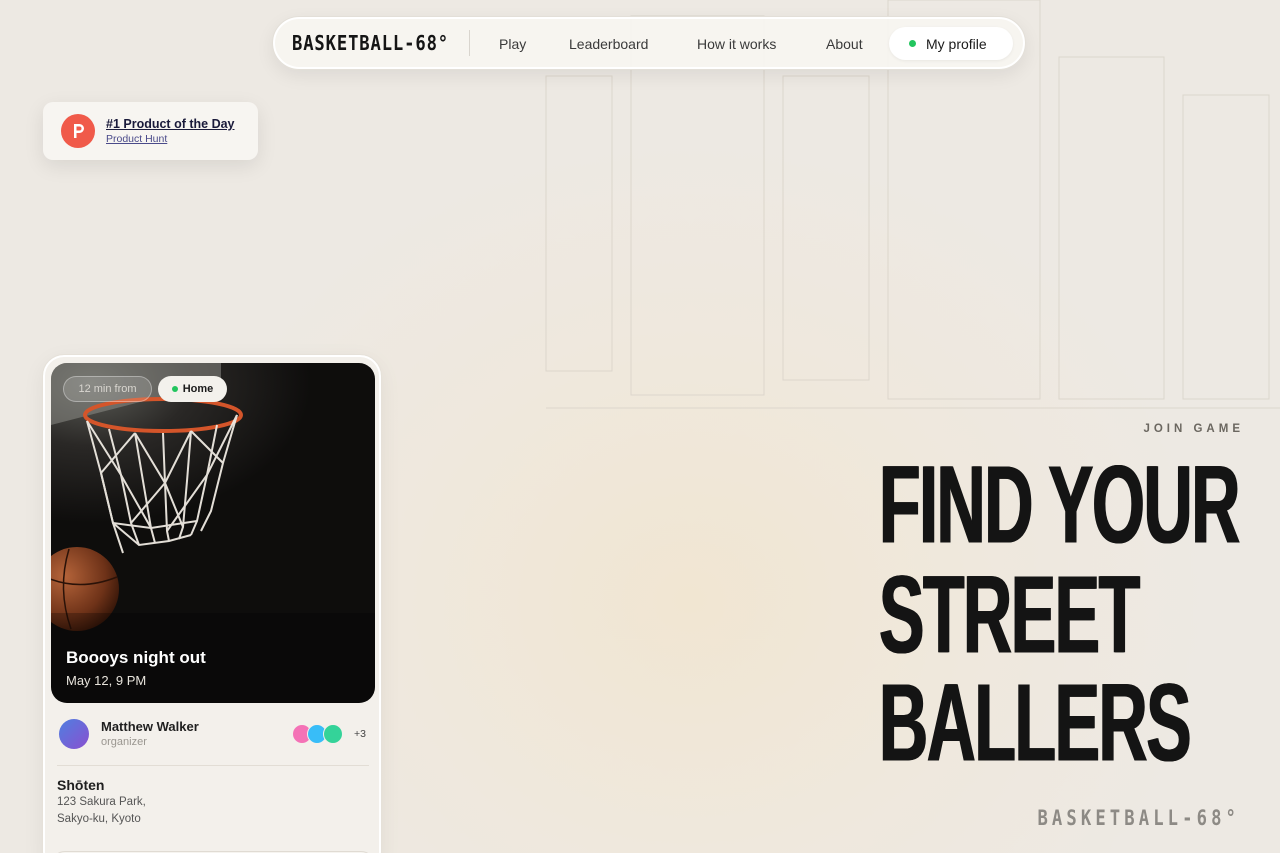 The image size is (1280, 853). Describe the element at coordinates (956, 43) in the screenshot. I see `my-profile-label: My profile` at that location.